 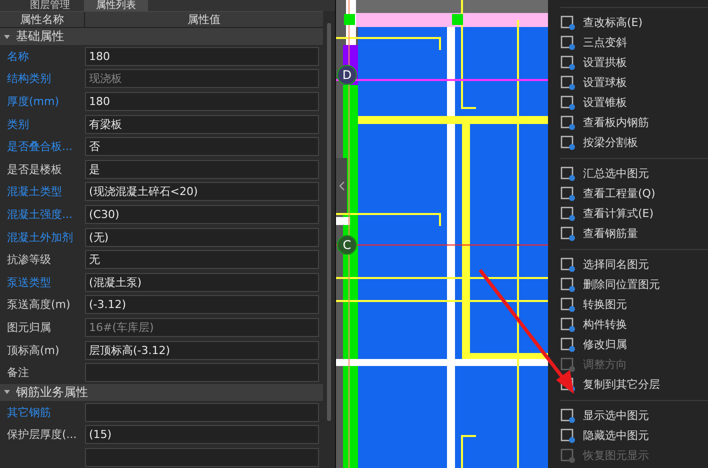 What do you see at coordinates (29, 412) in the screenshot?
I see `property-name: 其它钢筋` at bounding box center [29, 412].